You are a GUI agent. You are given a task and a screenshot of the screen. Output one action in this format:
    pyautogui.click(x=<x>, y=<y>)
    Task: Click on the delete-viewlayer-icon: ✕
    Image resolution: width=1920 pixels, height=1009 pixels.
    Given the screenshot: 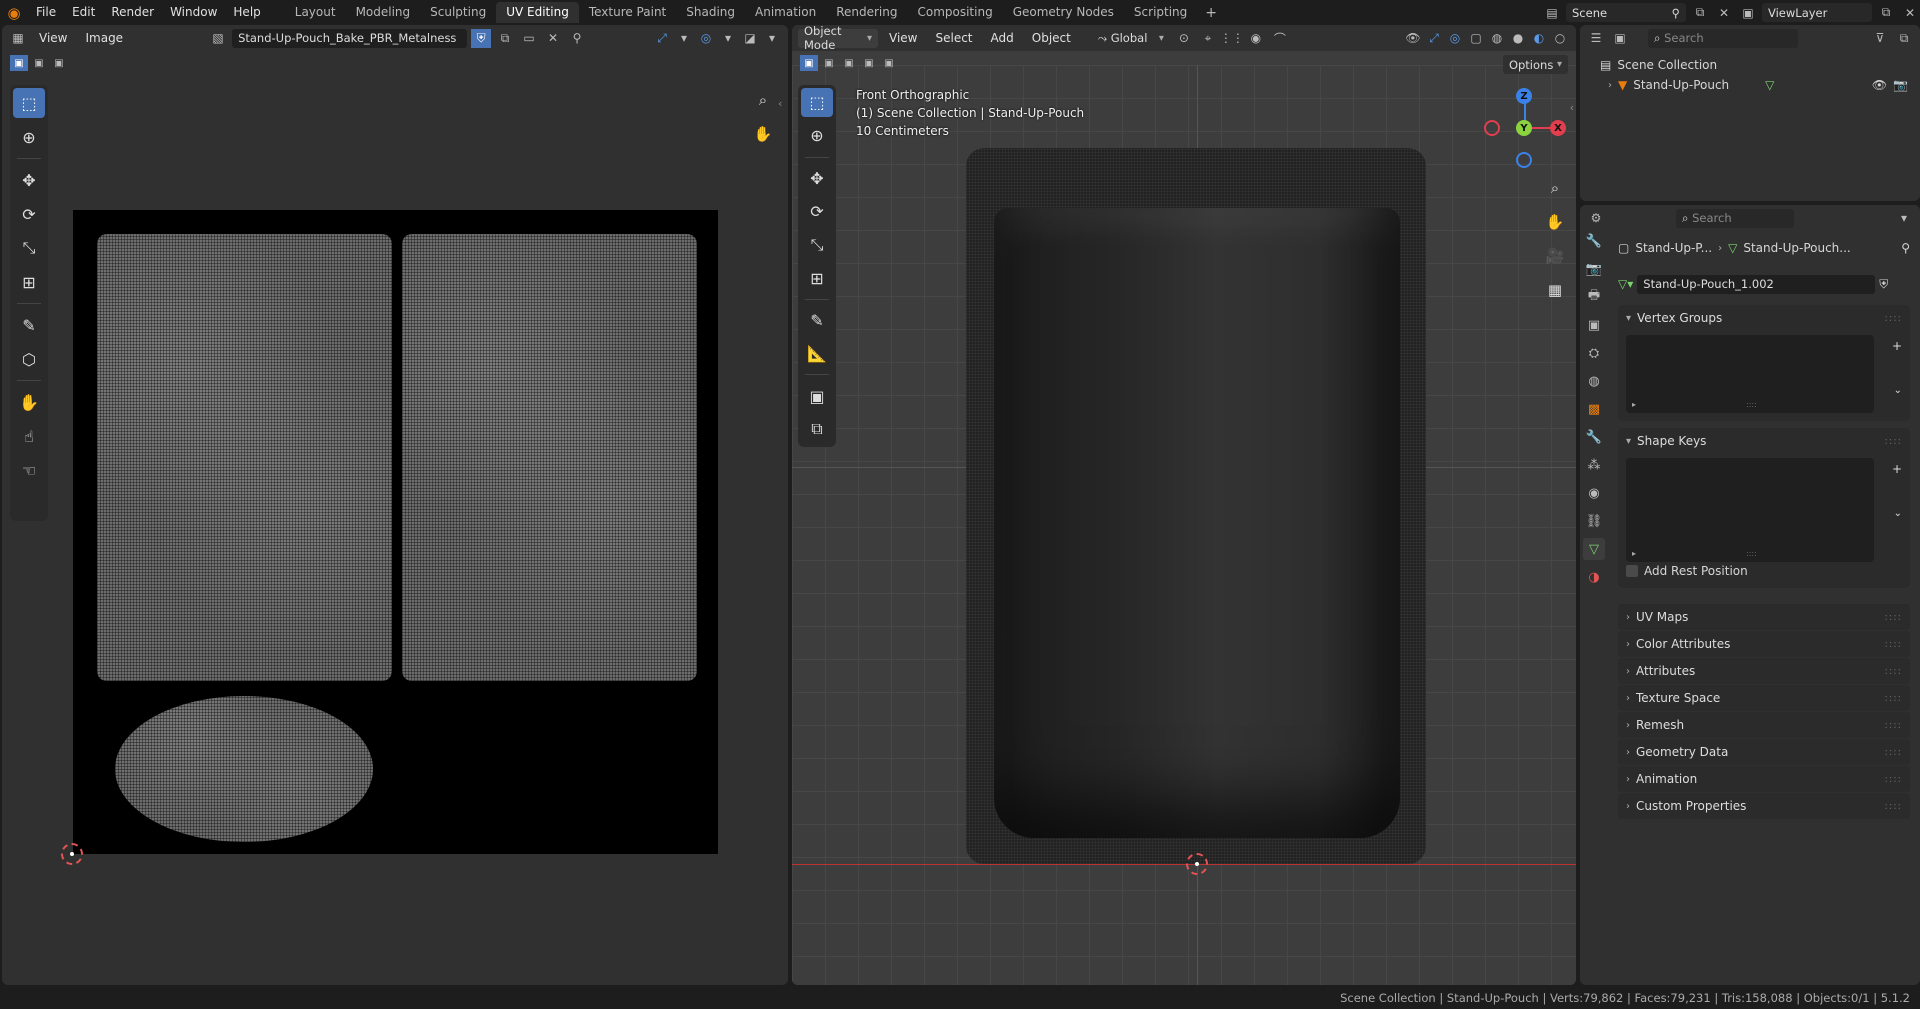 What is the action you would take?
    pyautogui.click(x=1910, y=12)
    